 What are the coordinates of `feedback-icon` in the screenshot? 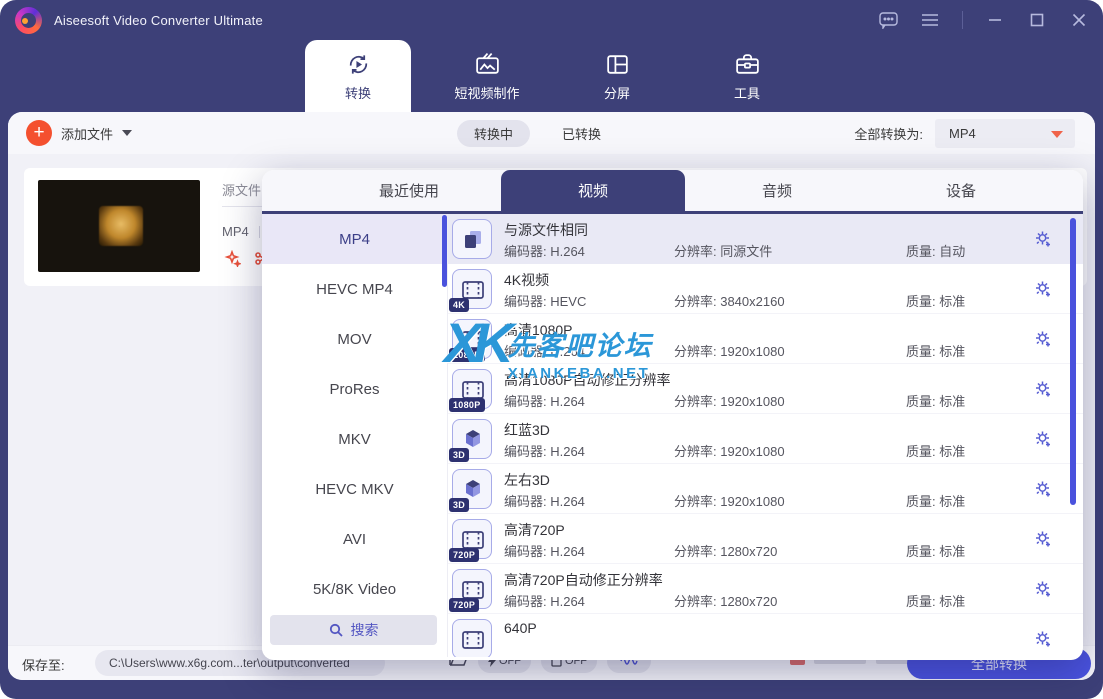 It's located at (888, 20).